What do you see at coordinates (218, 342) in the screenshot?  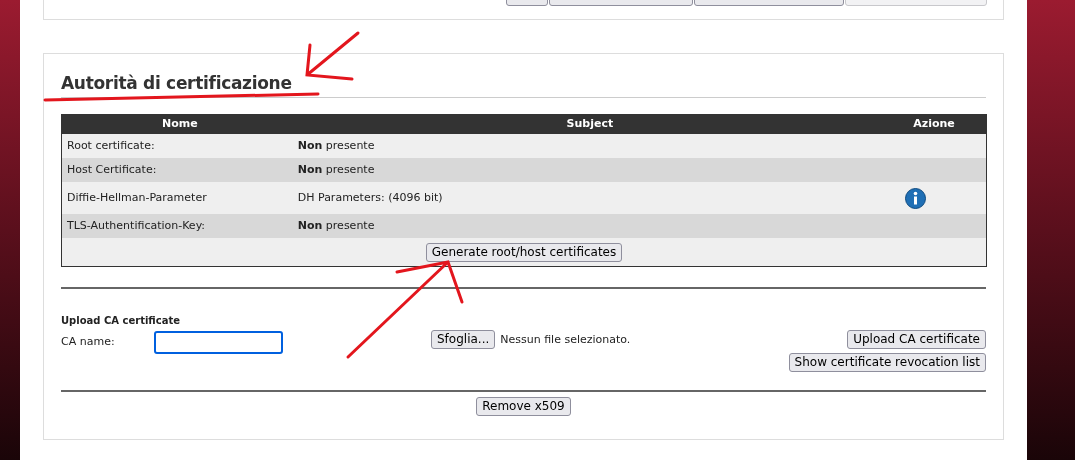 I see `input-field` at bounding box center [218, 342].